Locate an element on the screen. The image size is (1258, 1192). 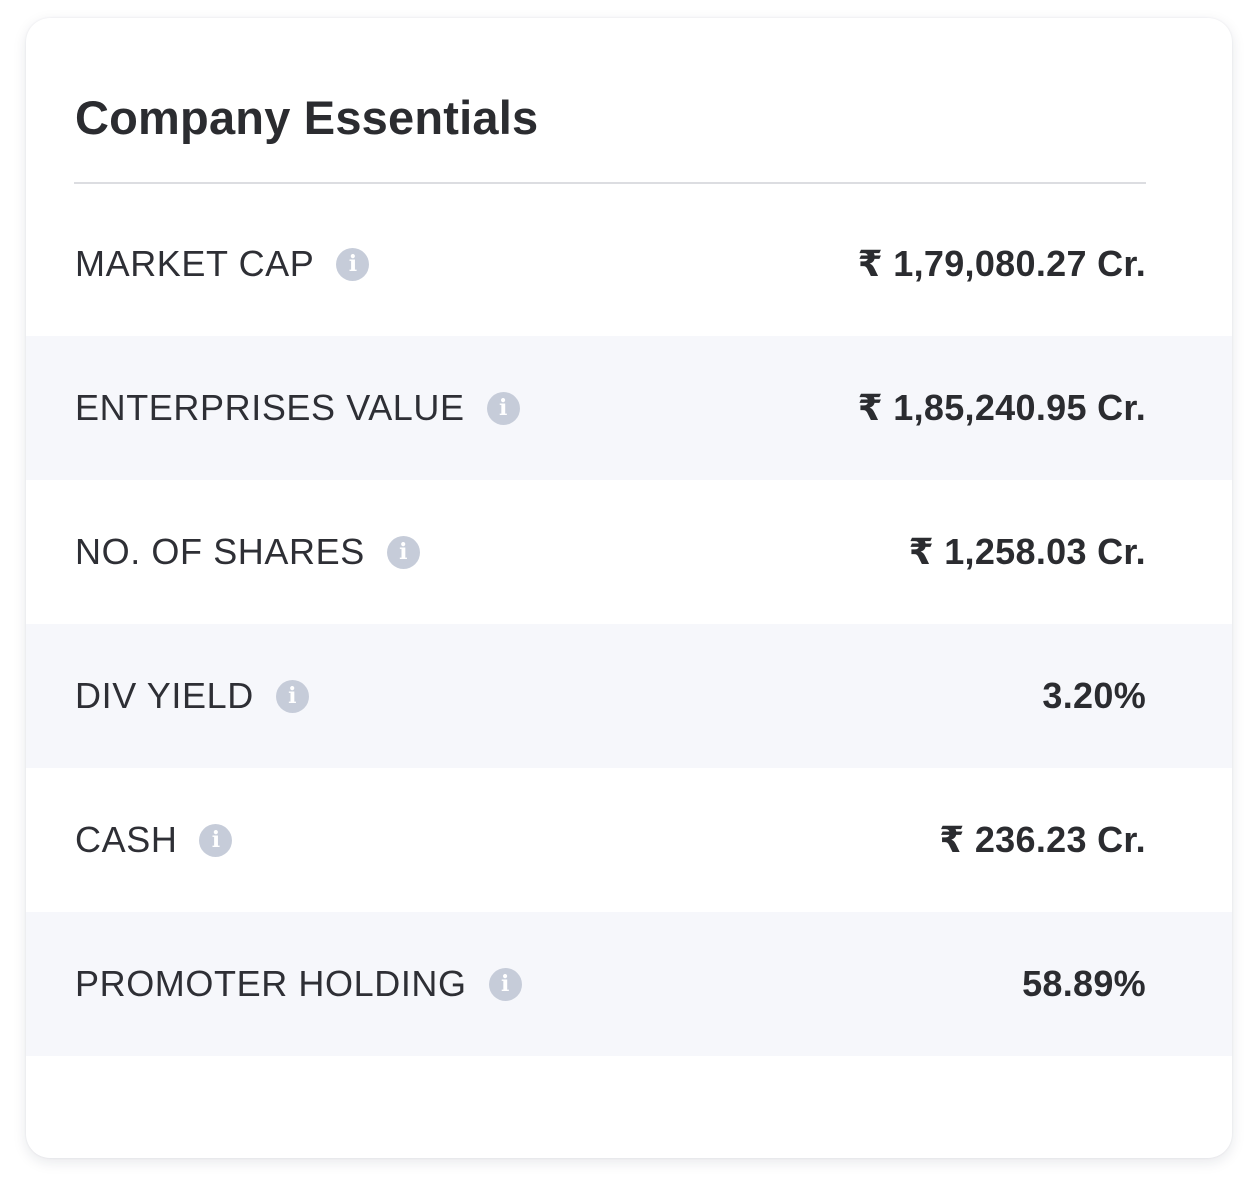
row-value: ₹ 236.23 Cr. is located at coordinates (1042, 839).